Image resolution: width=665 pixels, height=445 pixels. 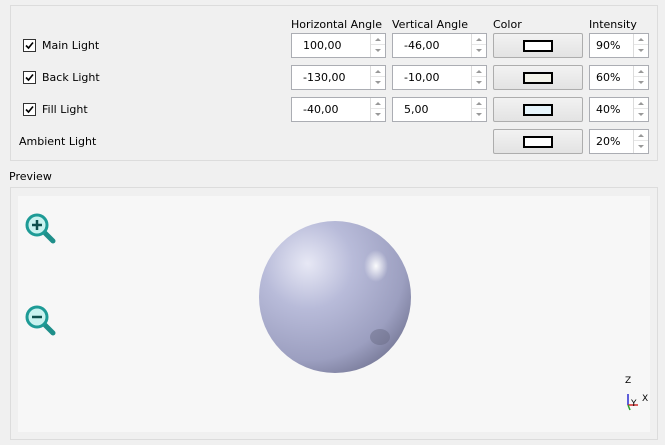 I want to click on zoom-in-icon, so click(x=40, y=228).